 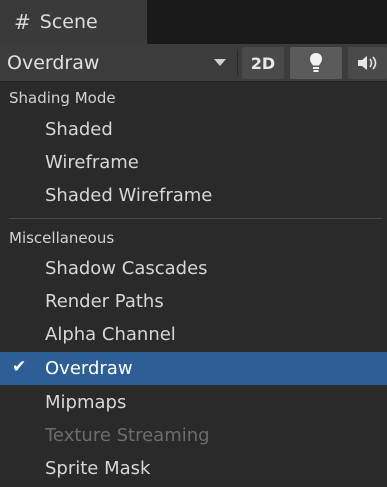 What do you see at coordinates (22, 22) in the screenshot?
I see `hash-icon: #` at bounding box center [22, 22].